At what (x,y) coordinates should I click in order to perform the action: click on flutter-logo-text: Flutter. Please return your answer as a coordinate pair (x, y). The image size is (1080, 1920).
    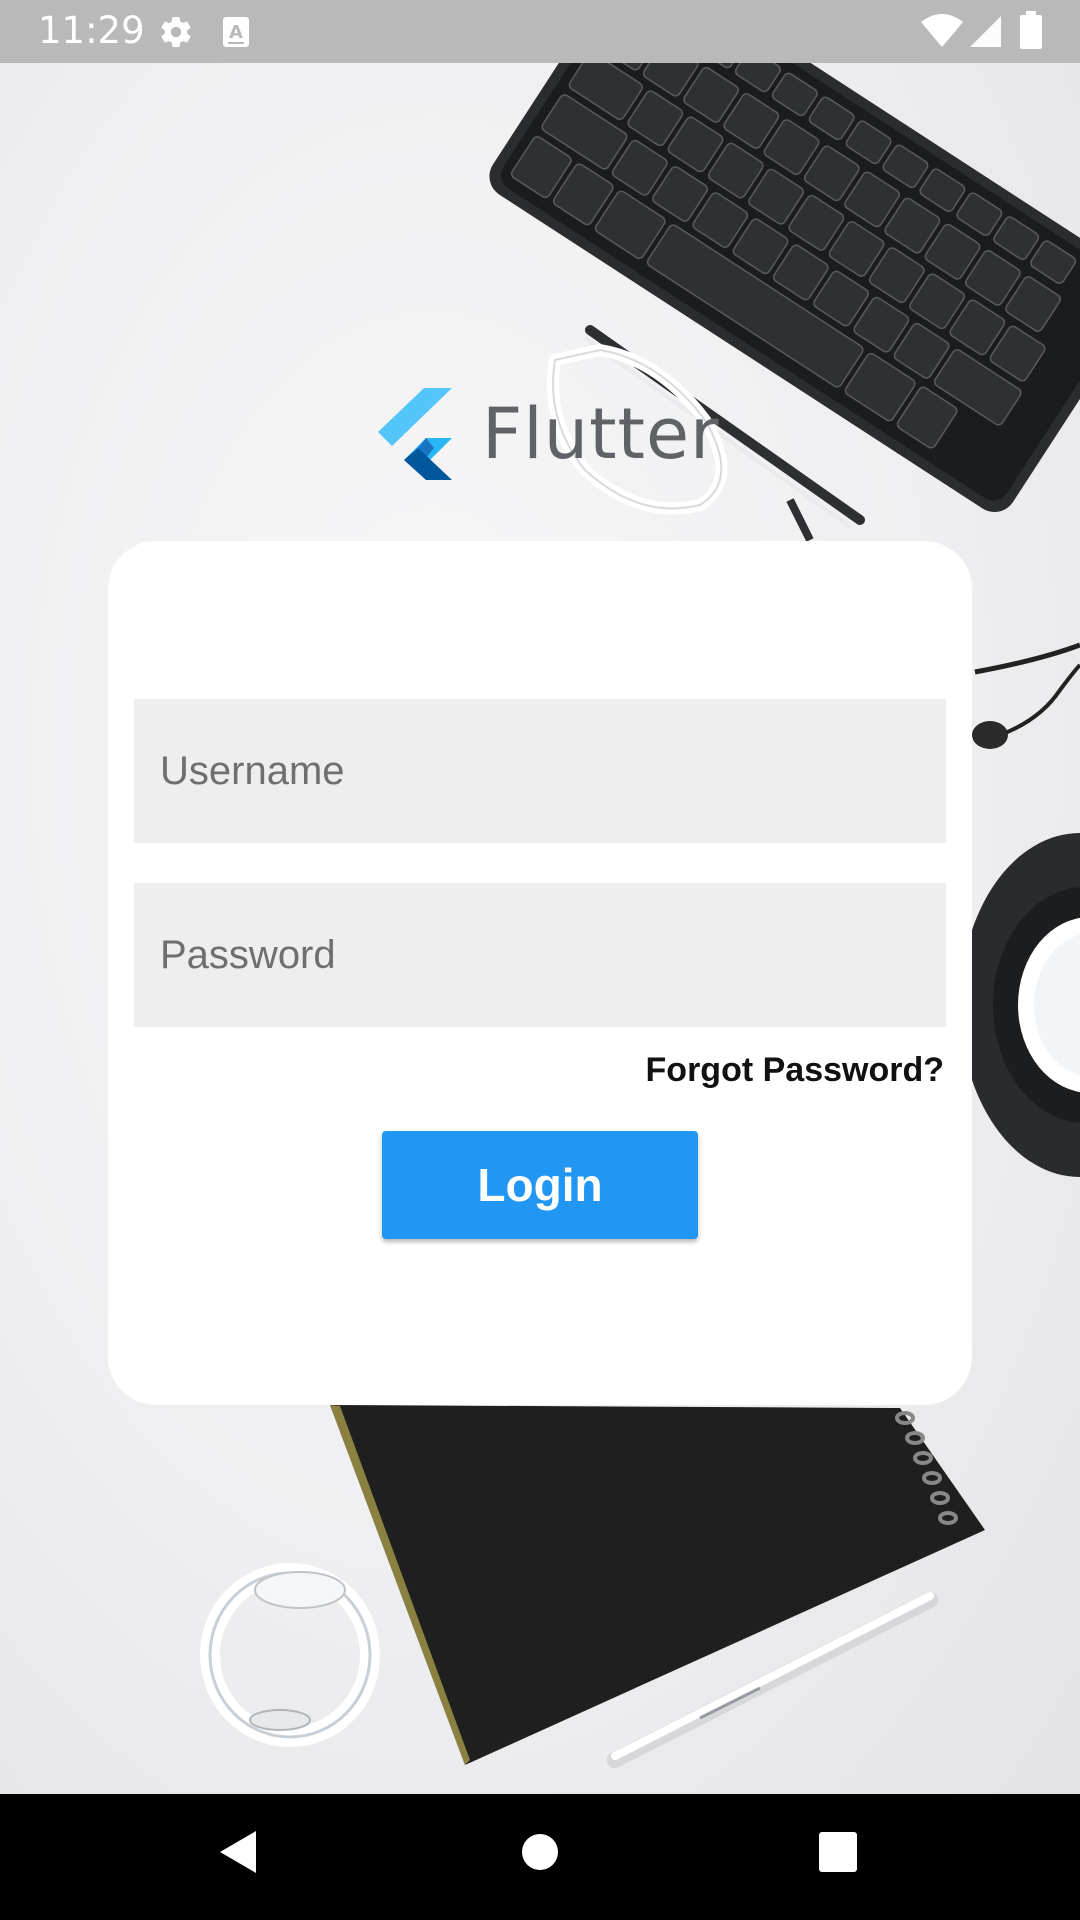
    Looking at the image, I should click on (601, 434).